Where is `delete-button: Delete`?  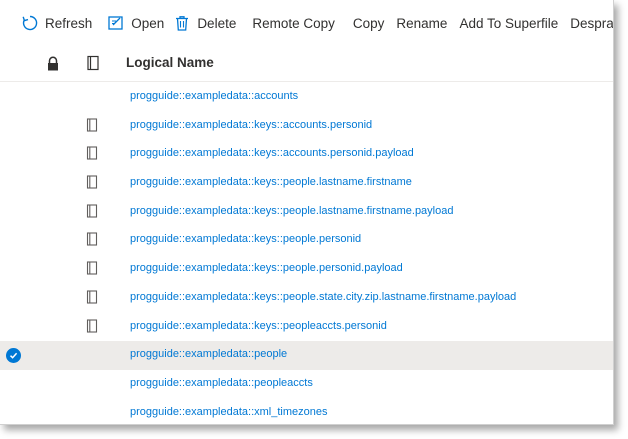 delete-button: Delete is located at coordinates (204, 23).